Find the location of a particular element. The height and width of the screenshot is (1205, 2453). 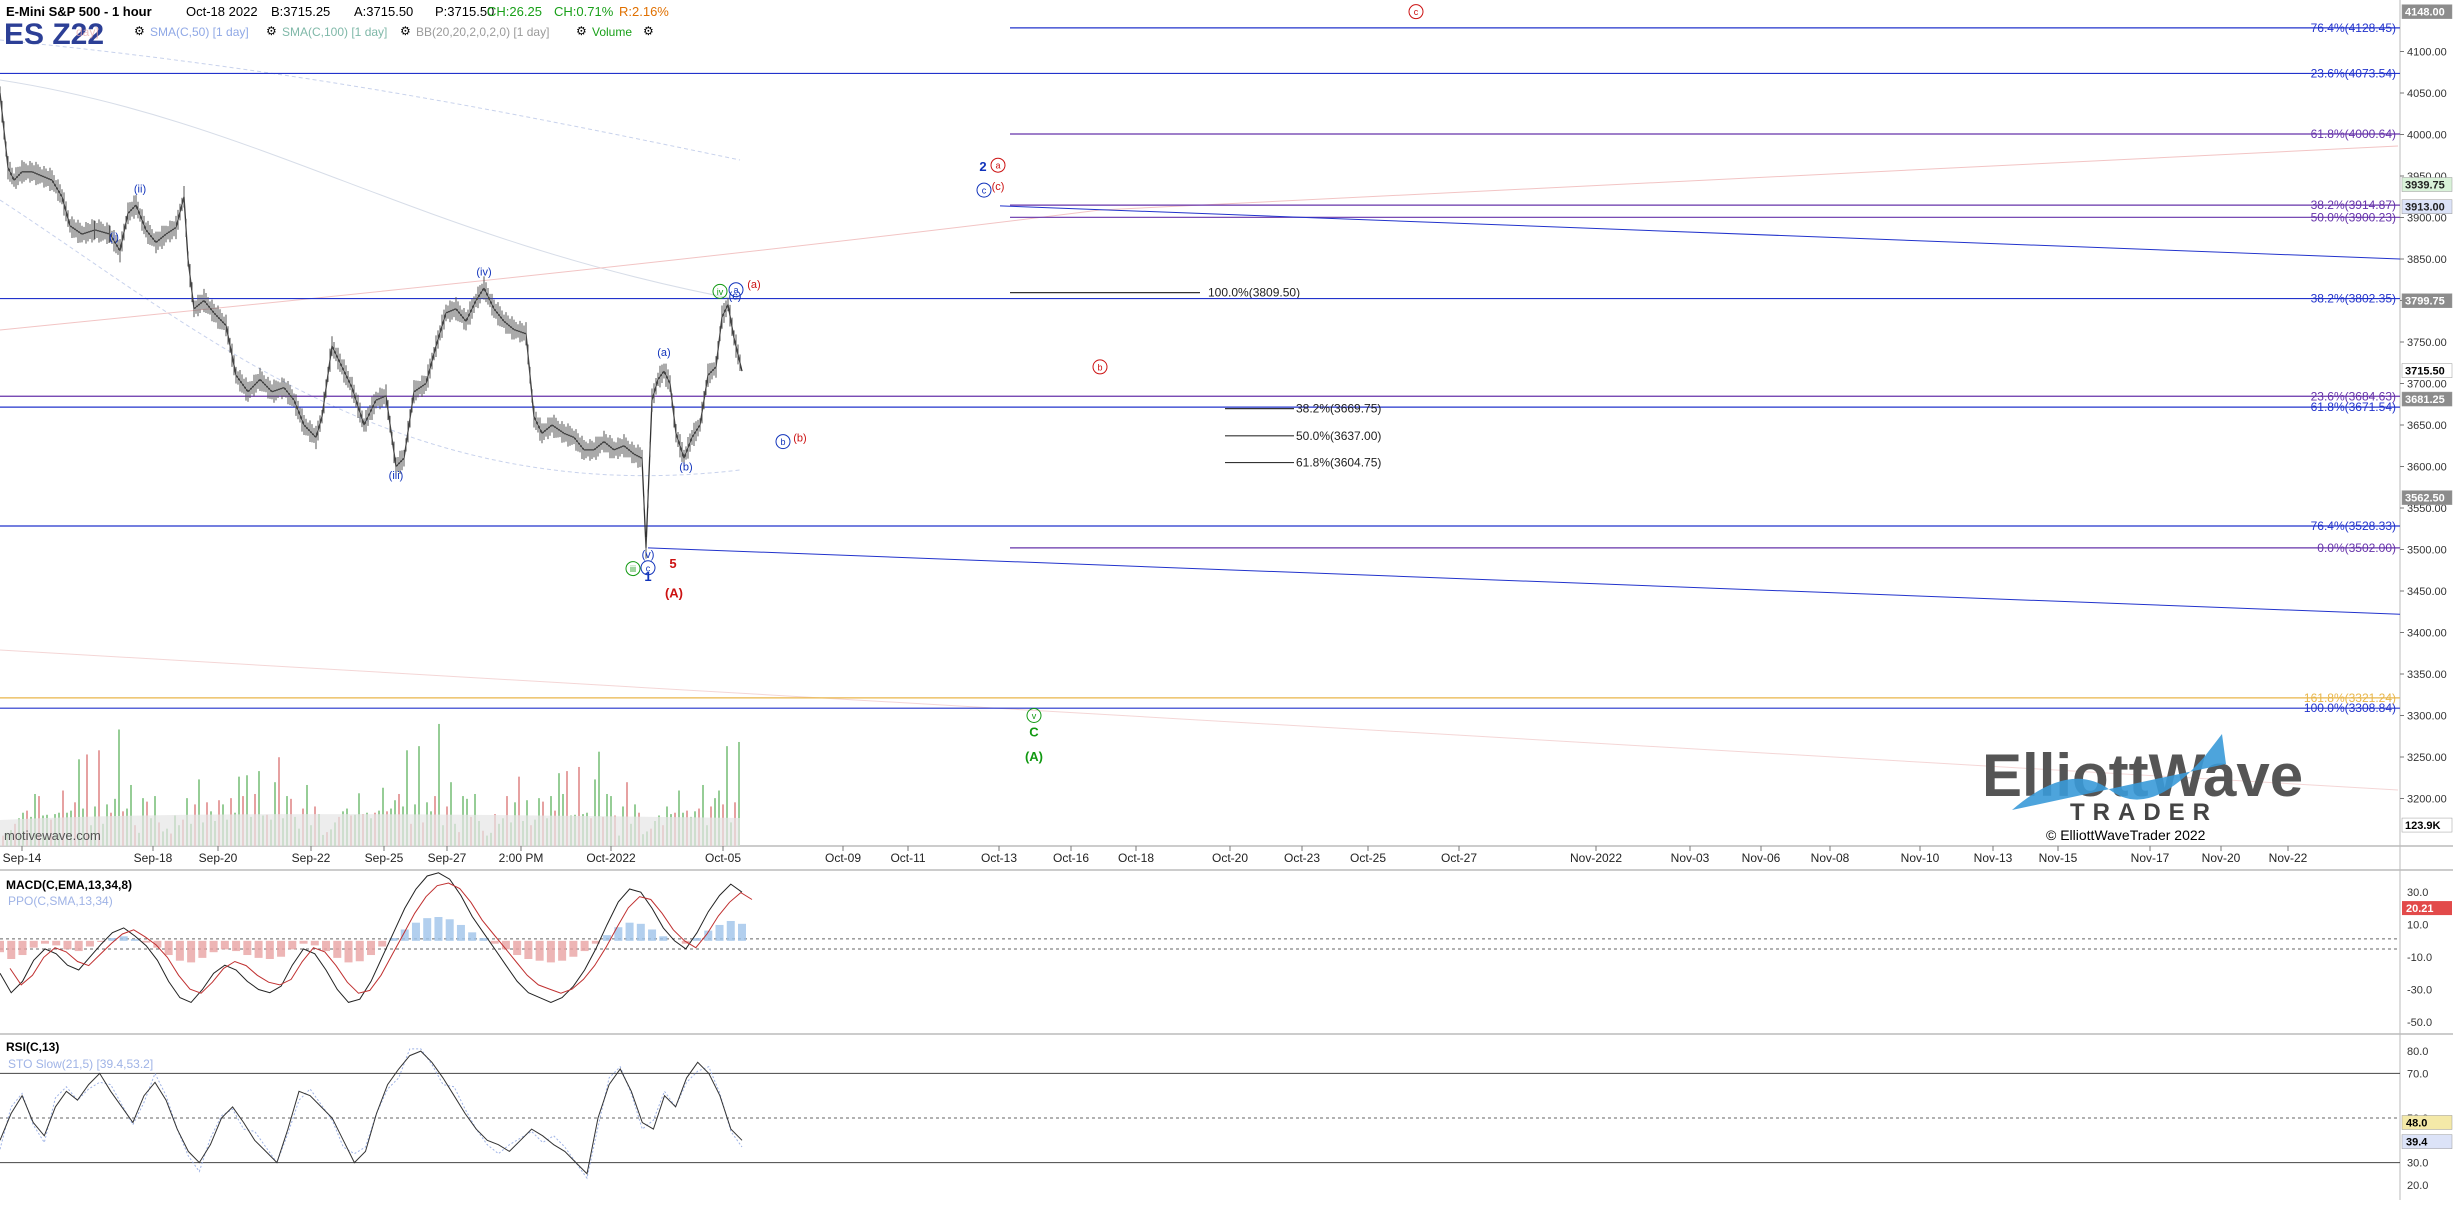

indicator-volume-label: Volume is located at coordinates (612, 32).